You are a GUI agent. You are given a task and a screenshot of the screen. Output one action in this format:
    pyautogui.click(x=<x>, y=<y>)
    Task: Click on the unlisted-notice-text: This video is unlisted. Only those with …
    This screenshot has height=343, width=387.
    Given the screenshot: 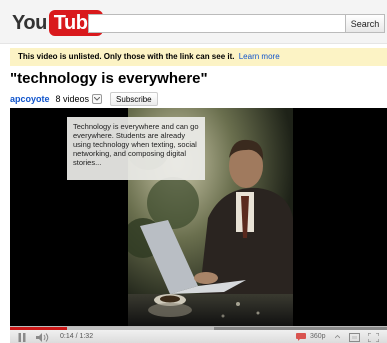 What is the action you would take?
    pyautogui.click(x=126, y=56)
    